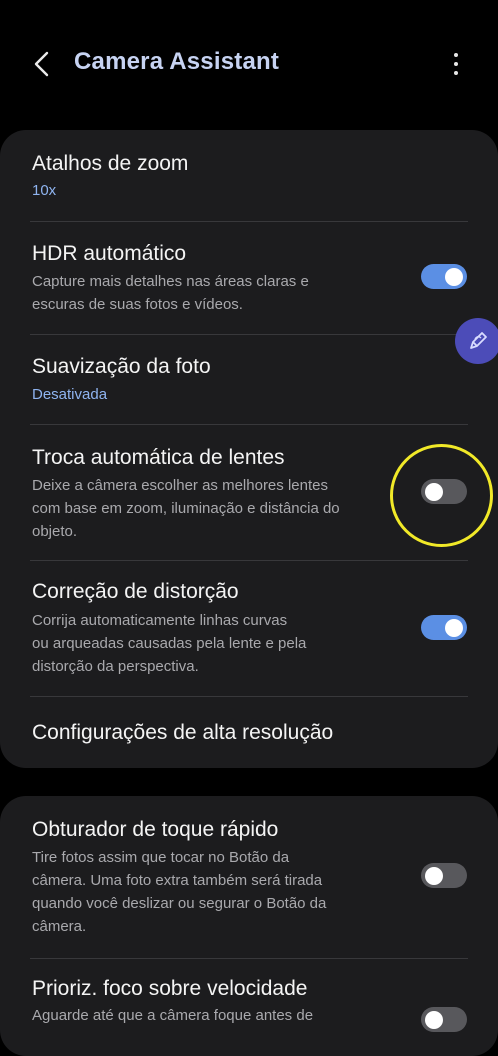 The height and width of the screenshot is (1056, 498). I want to click on back-button, so click(42, 64).